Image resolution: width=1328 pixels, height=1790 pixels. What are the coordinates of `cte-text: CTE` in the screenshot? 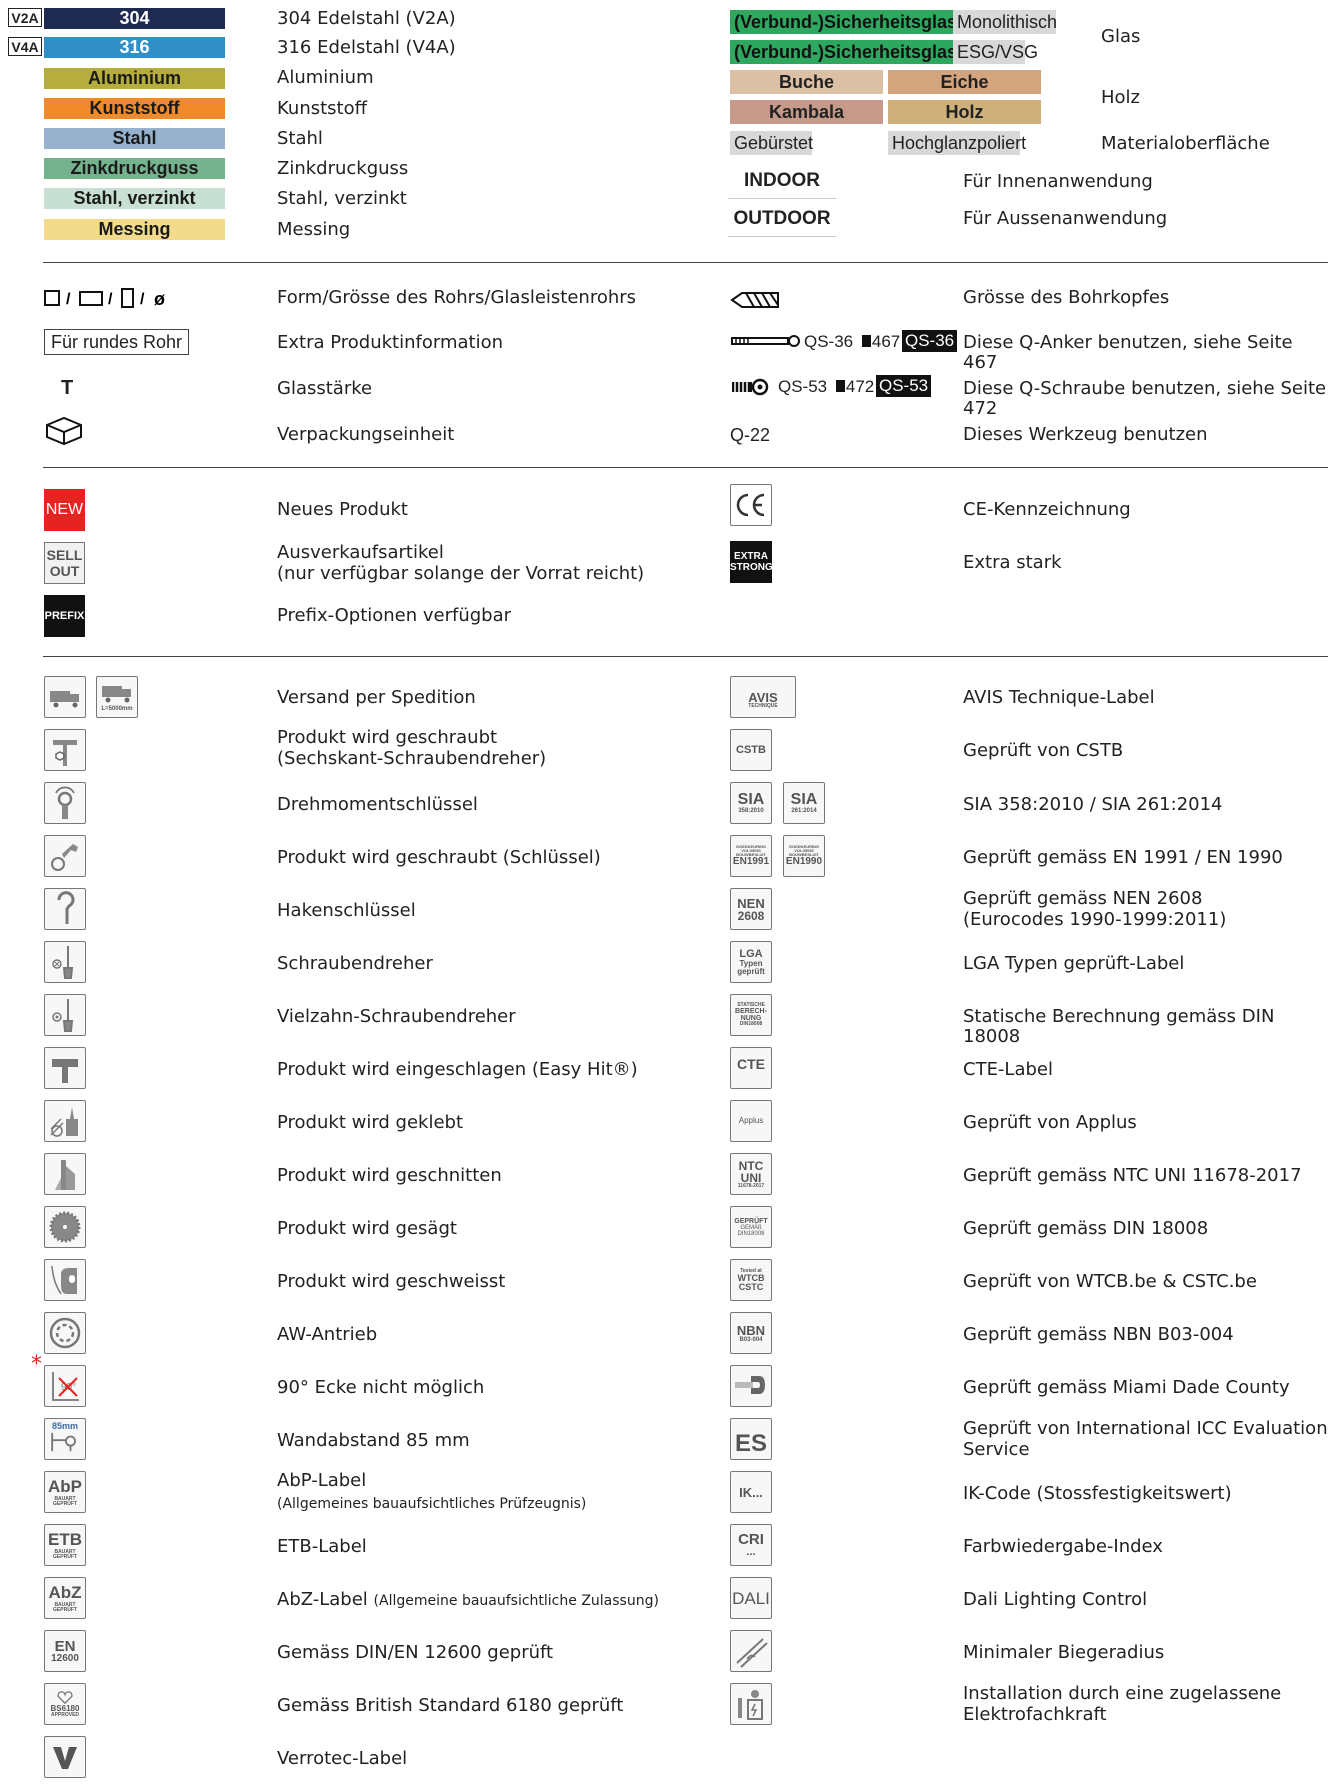 It's located at (751, 1064).